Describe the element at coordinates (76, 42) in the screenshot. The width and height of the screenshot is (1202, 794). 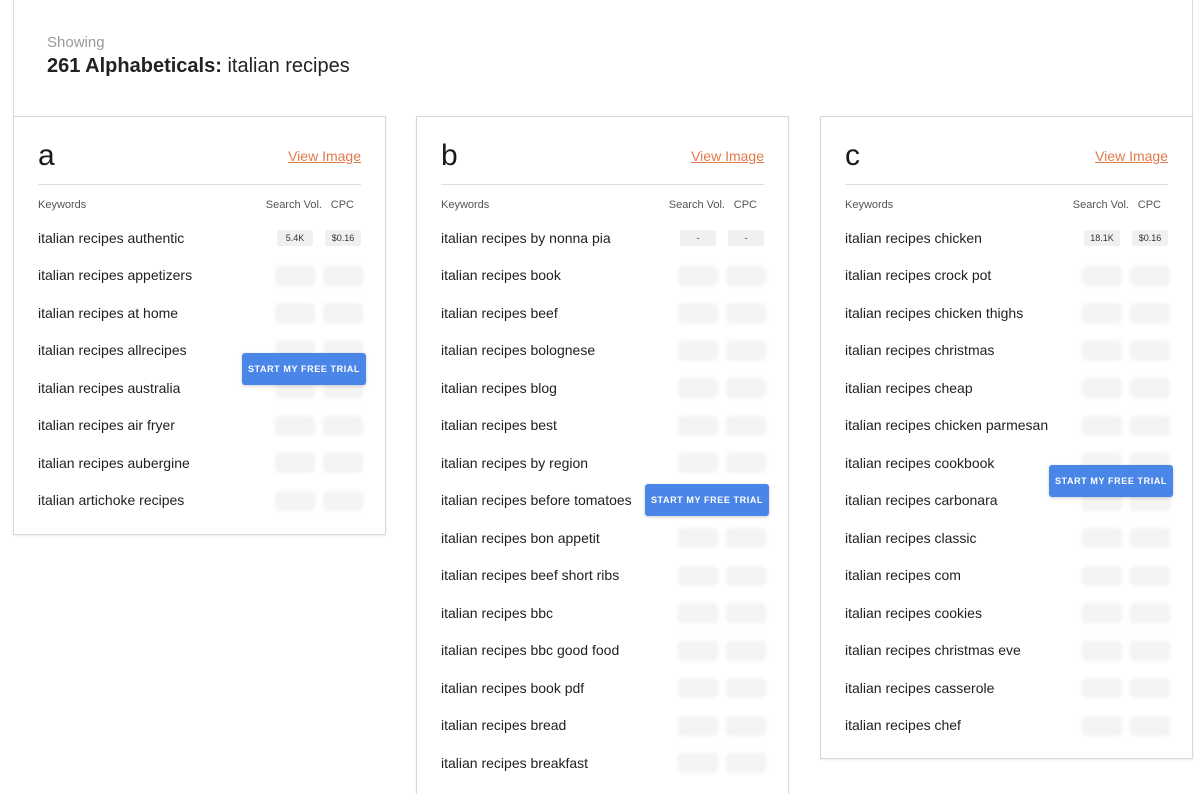
I see `showing-label: Showing` at that location.